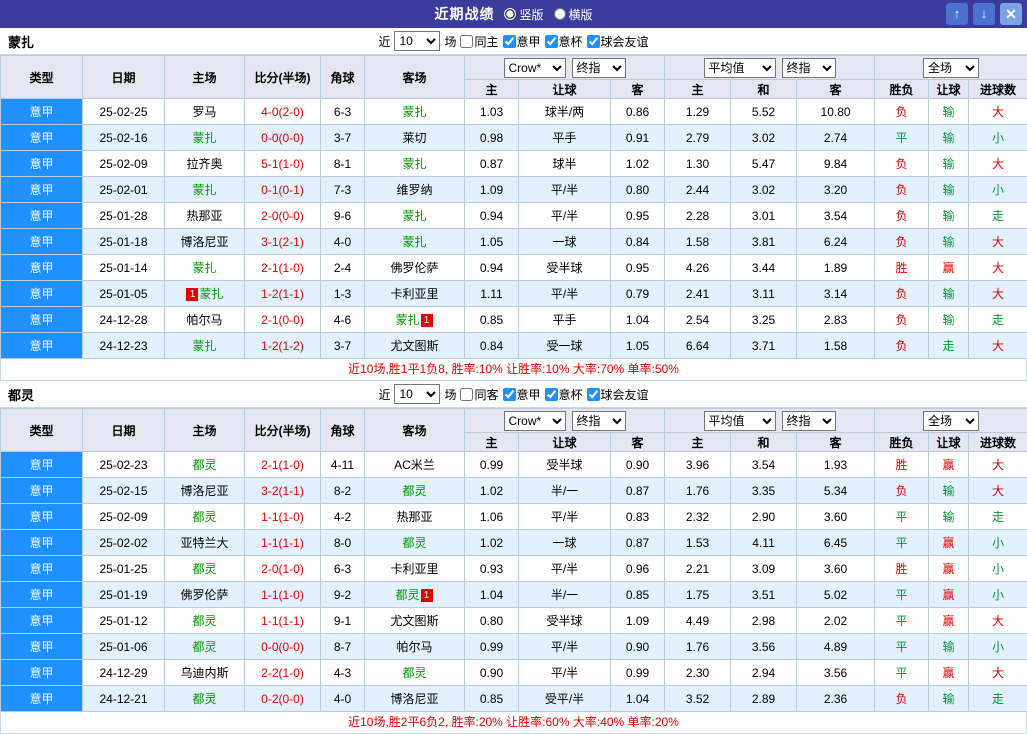 The width and height of the screenshot is (1027, 734). Describe the element at coordinates (124, 543) in the screenshot. I see `date-cell: 25-02-02` at that location.